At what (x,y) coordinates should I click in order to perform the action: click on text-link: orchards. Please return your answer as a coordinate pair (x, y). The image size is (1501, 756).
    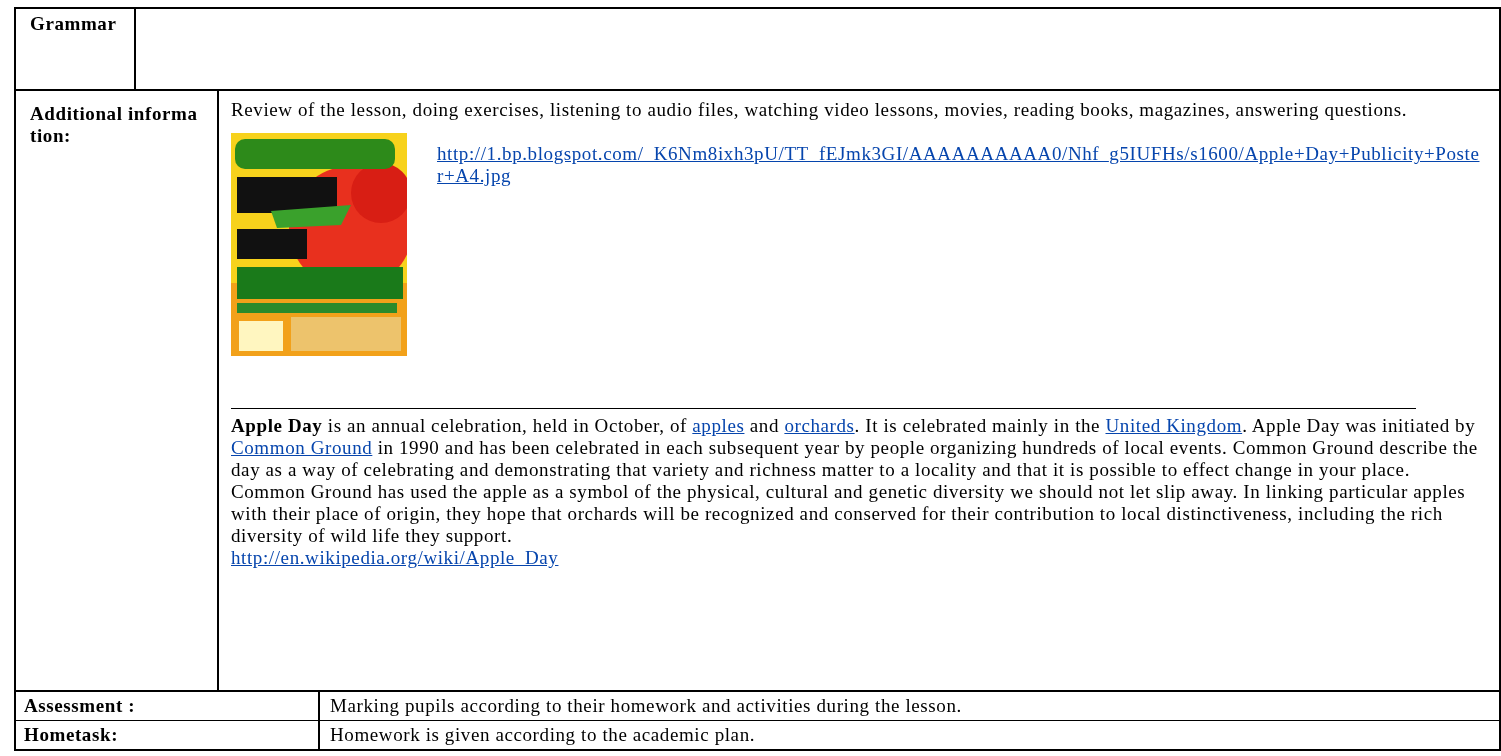
    Looking at the image, I should click on (819, 425).